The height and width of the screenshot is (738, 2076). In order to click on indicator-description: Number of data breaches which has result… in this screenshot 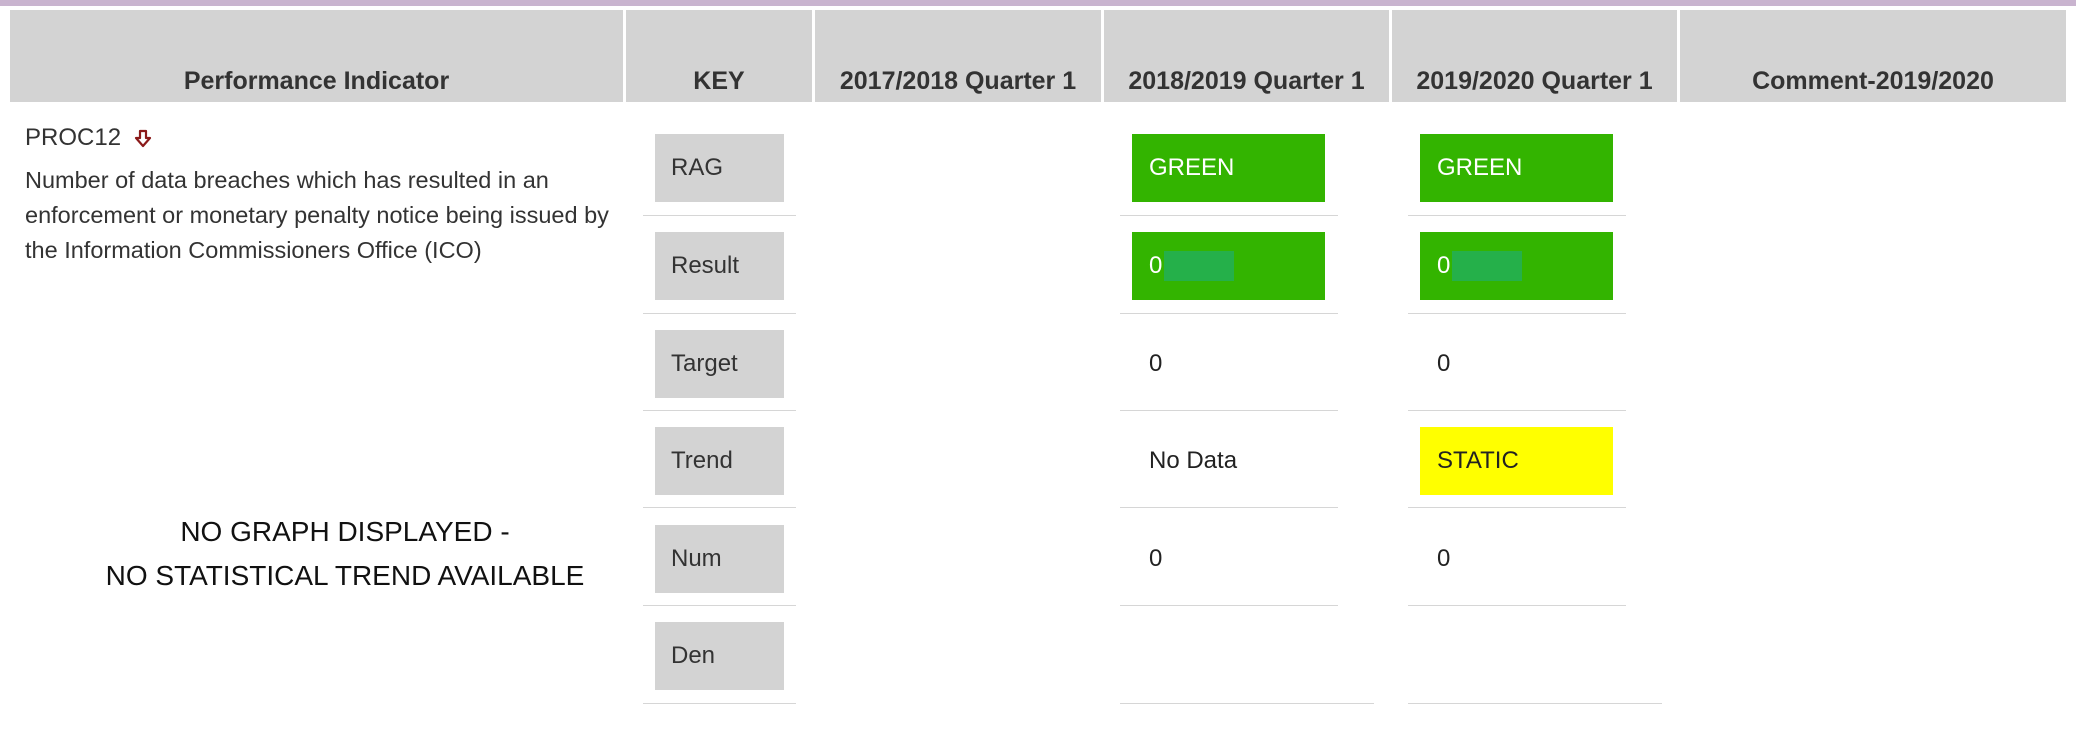, I will do `click(317, 215)`.